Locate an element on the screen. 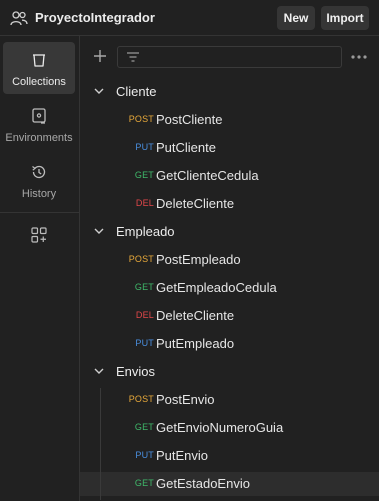 The width and height of the screenshot is (379, 501). request-name: PostCliente is located at coordinates (189, 119).